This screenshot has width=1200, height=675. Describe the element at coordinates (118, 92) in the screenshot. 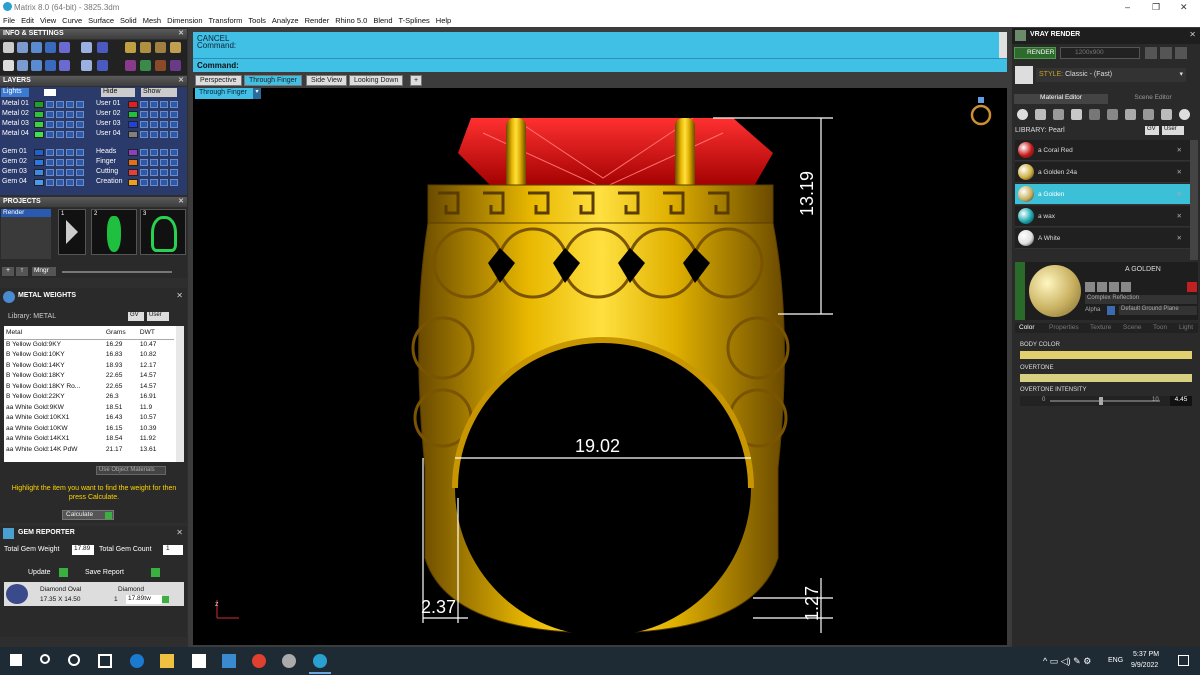

I see `hide-button: Hide` at that location.